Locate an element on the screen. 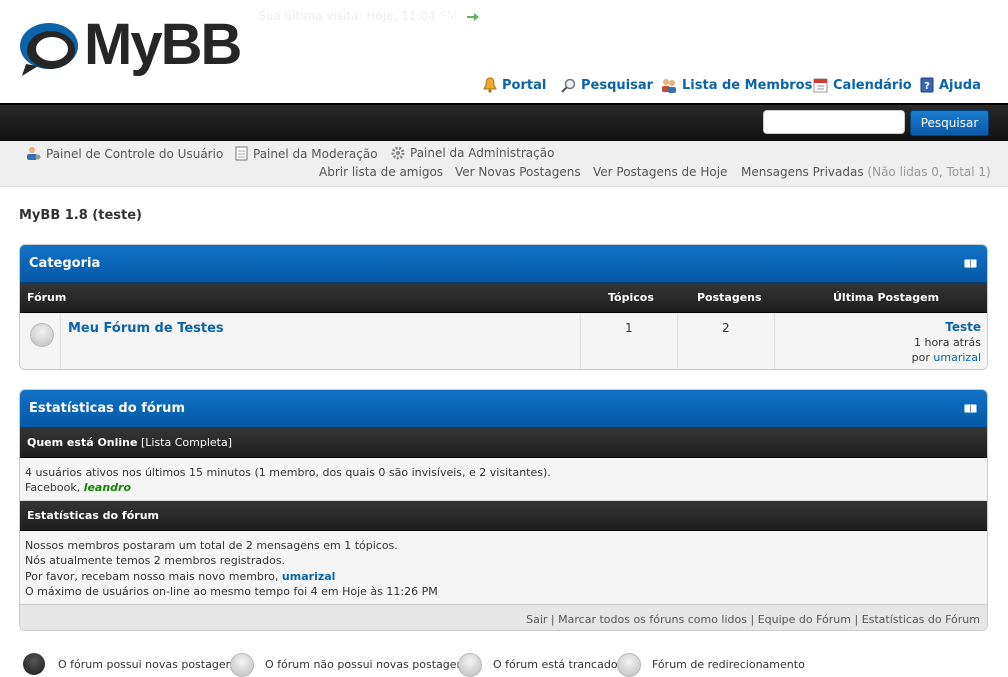 The image size is (1008, 677). category-columns: Fórum Tópicos Postagens Última Postagem is located at coordinates (503, 298).